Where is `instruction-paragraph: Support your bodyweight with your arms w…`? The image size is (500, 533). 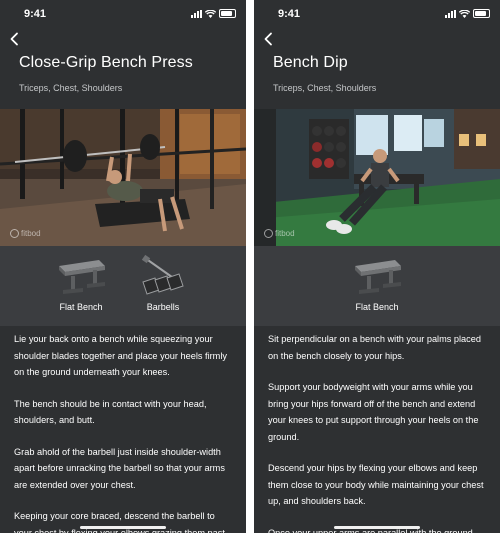
instruction-paragraph: Support your bodyweight with your arms w… is located at coordinates (373, 412).